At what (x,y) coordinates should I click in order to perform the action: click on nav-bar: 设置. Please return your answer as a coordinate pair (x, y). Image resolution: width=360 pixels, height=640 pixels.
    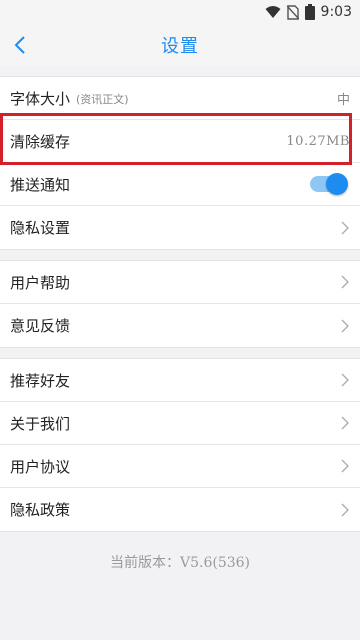
    Looking at the image, I should click on (180, 45).